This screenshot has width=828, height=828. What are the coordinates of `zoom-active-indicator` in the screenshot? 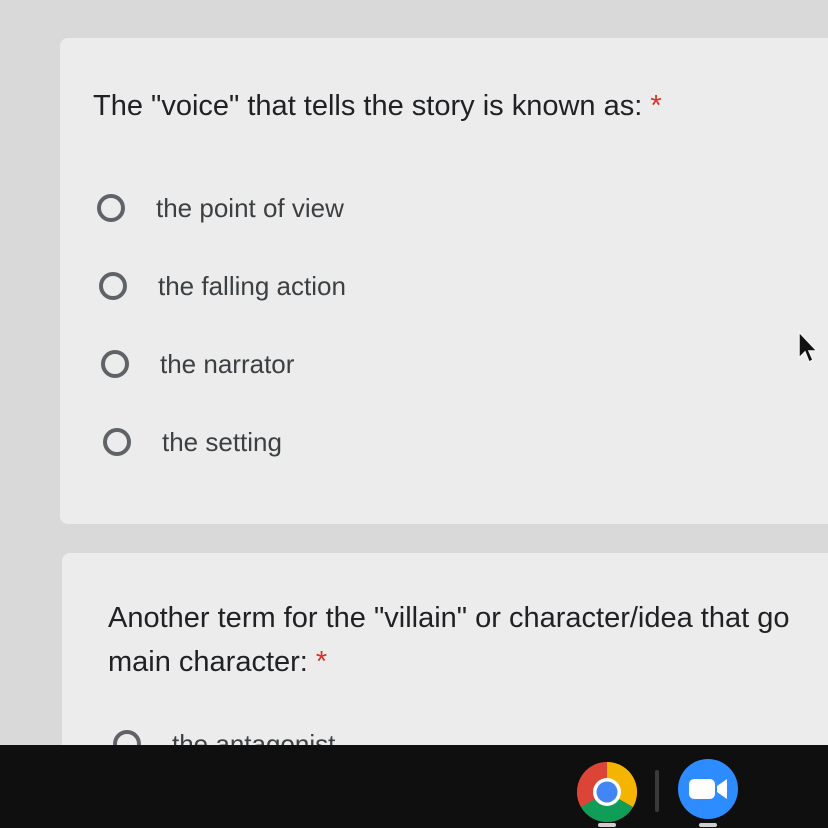 It's located at (708, 825).